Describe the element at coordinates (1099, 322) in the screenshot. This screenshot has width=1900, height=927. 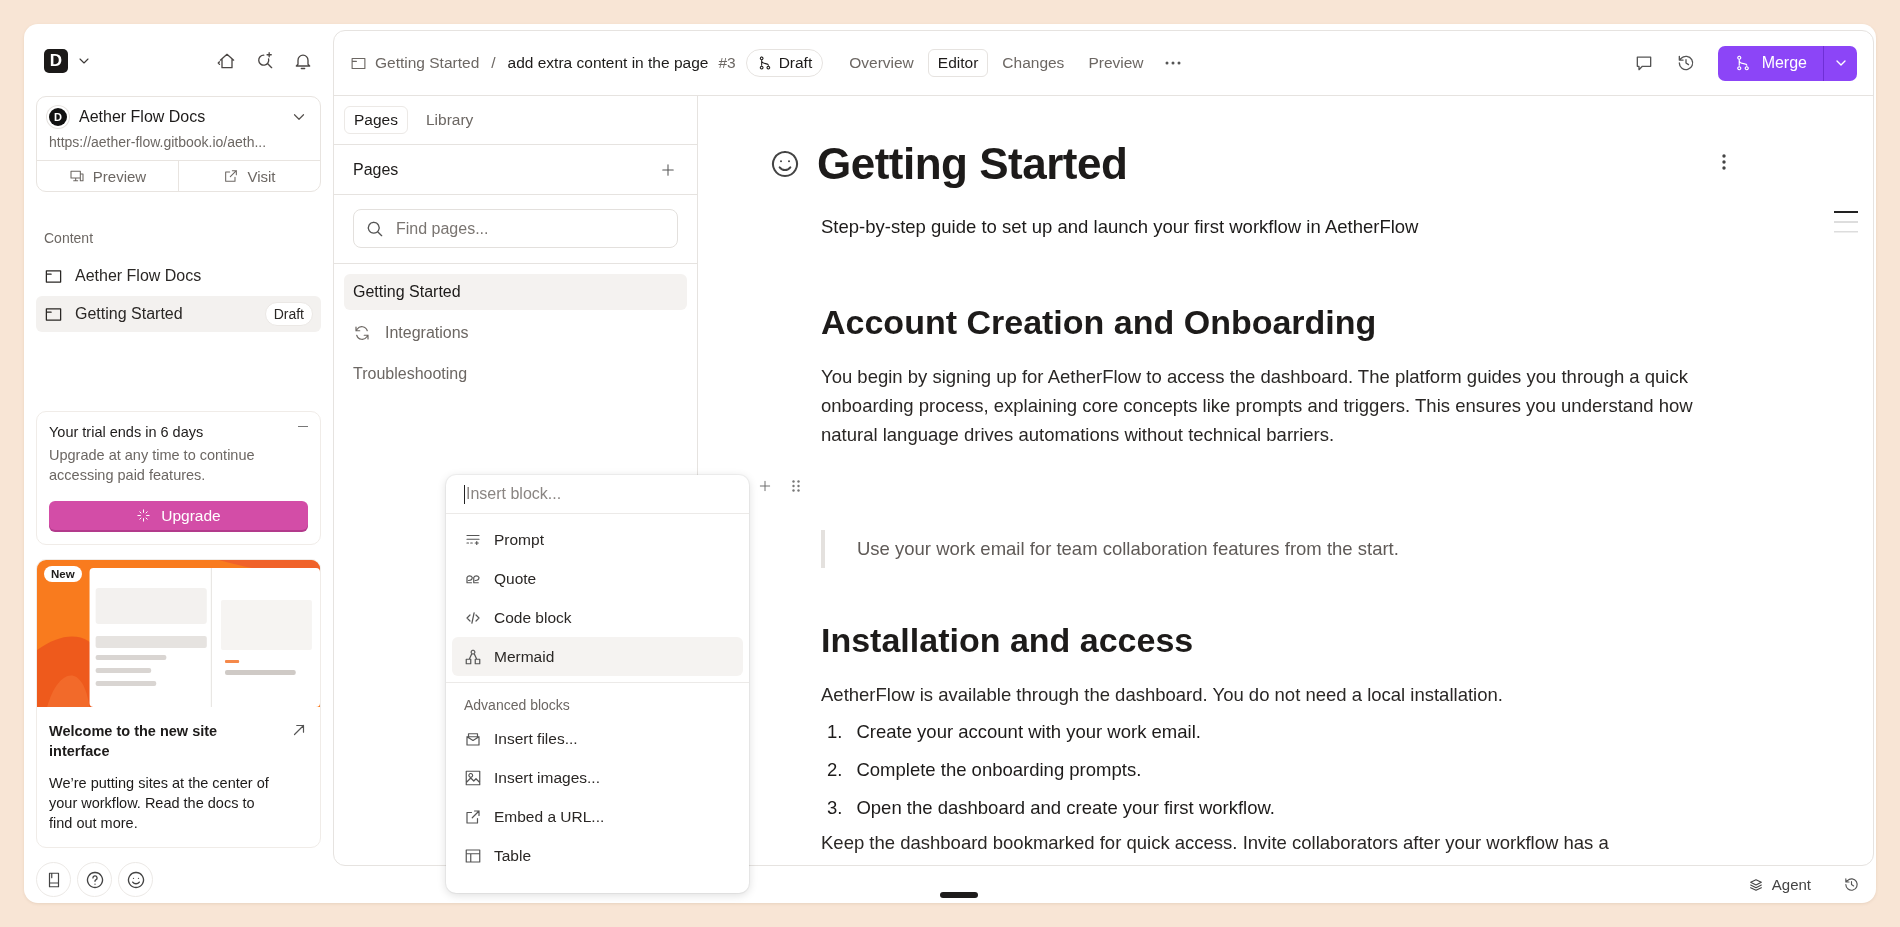
I see `section-heading: Account Creation and Onboarding` at that location.